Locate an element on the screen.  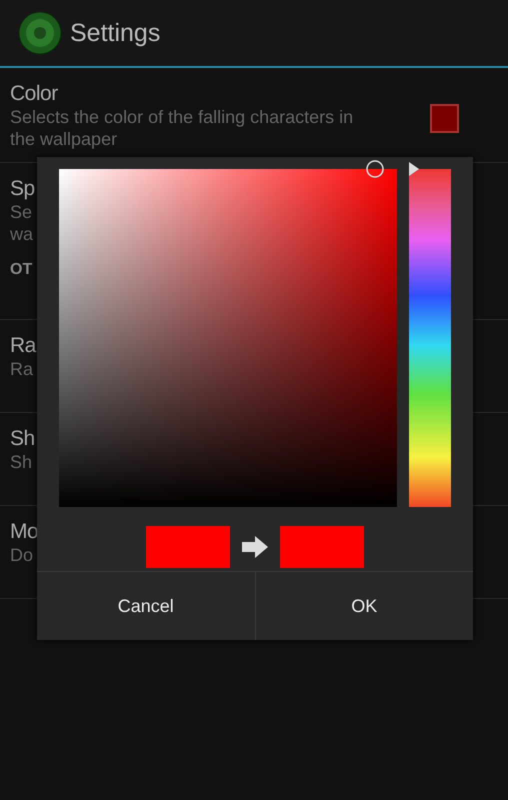
preference-value: OT is located at coordinates (21, 270).